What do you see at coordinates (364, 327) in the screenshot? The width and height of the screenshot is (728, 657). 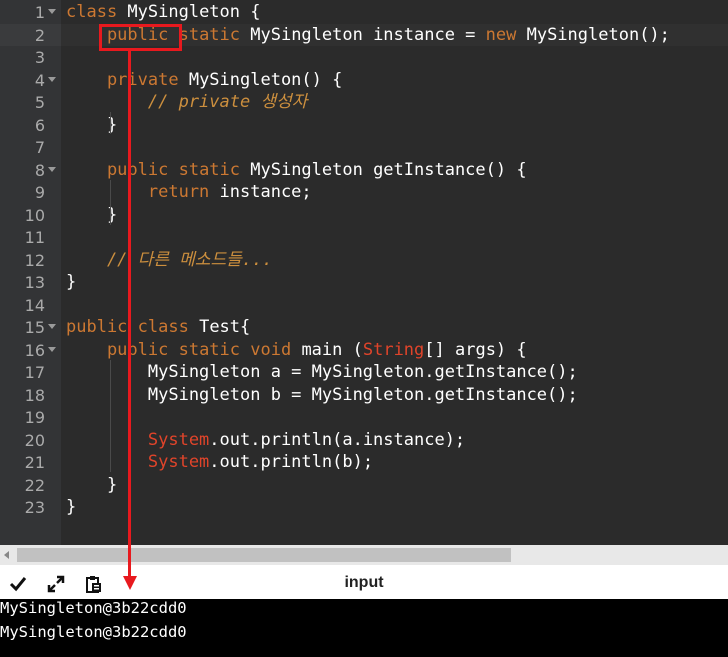 I see `code-line: 15 public class Test{` at bounding box center [364, 327].